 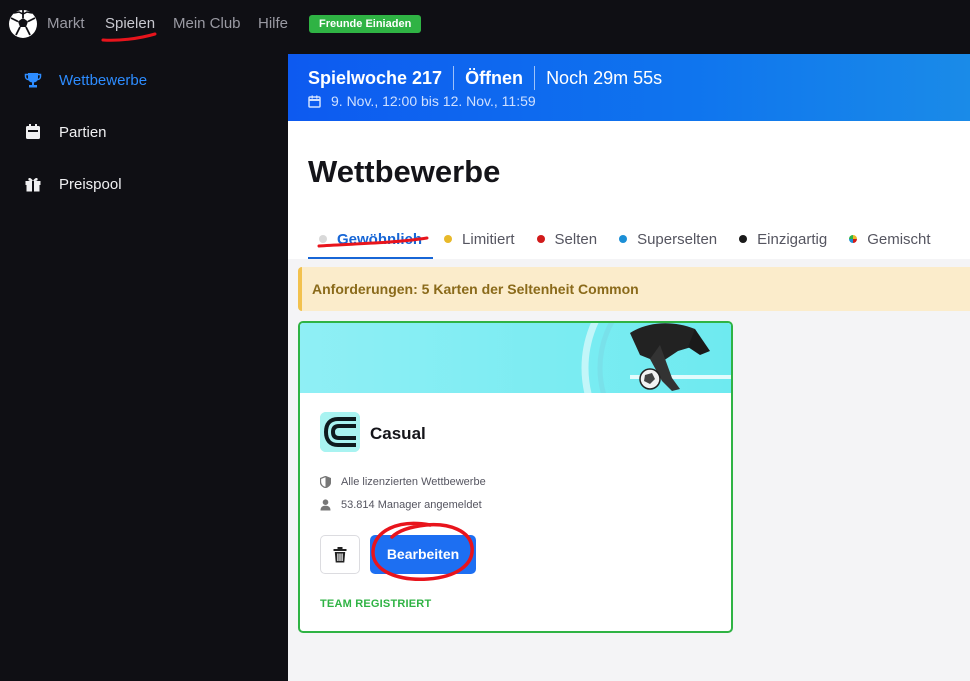 I want to click on tab-einzigartig: Einzigartig, so click(x=783, y=239).